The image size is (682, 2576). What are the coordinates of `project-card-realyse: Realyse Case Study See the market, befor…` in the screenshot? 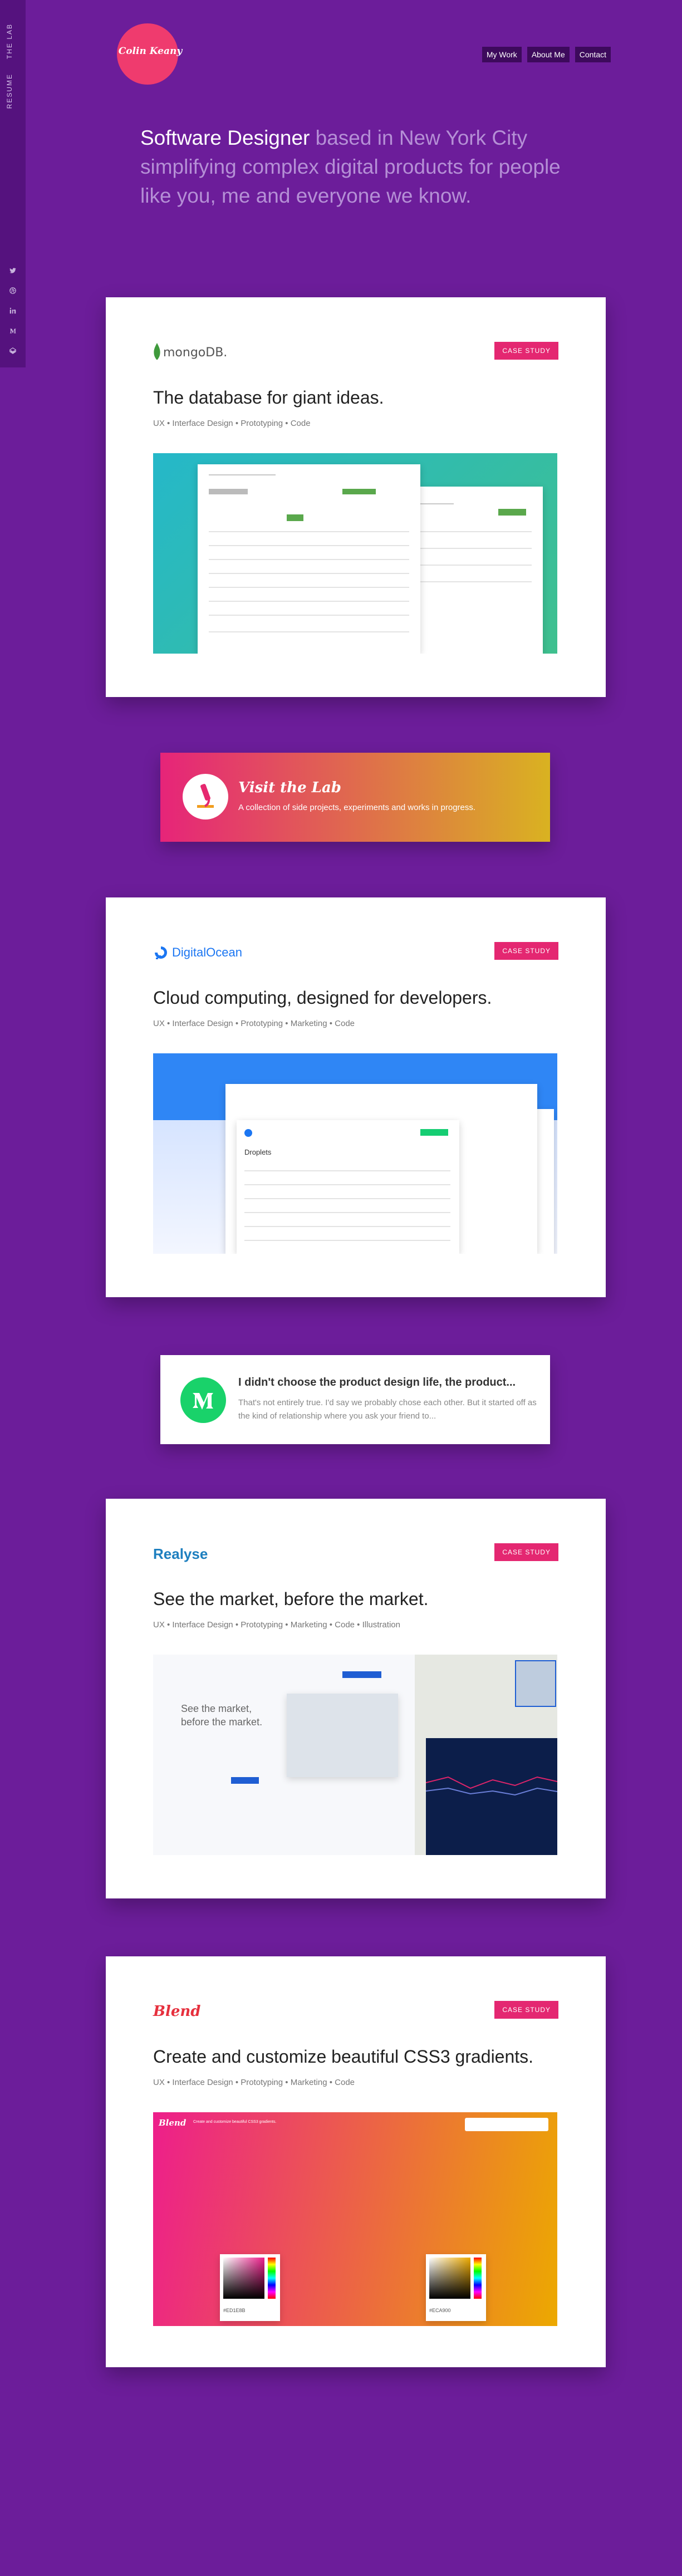 It's located at (356, 1698).